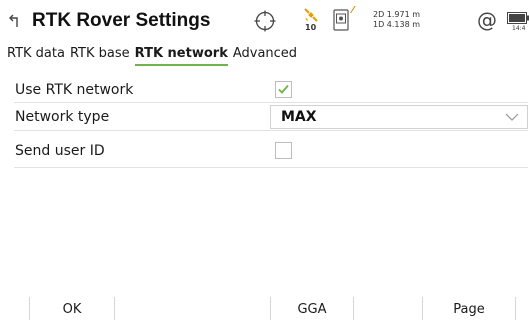 This screenshot has width=529, height=323. I want to click on at-icon: @, so click(487, 20).